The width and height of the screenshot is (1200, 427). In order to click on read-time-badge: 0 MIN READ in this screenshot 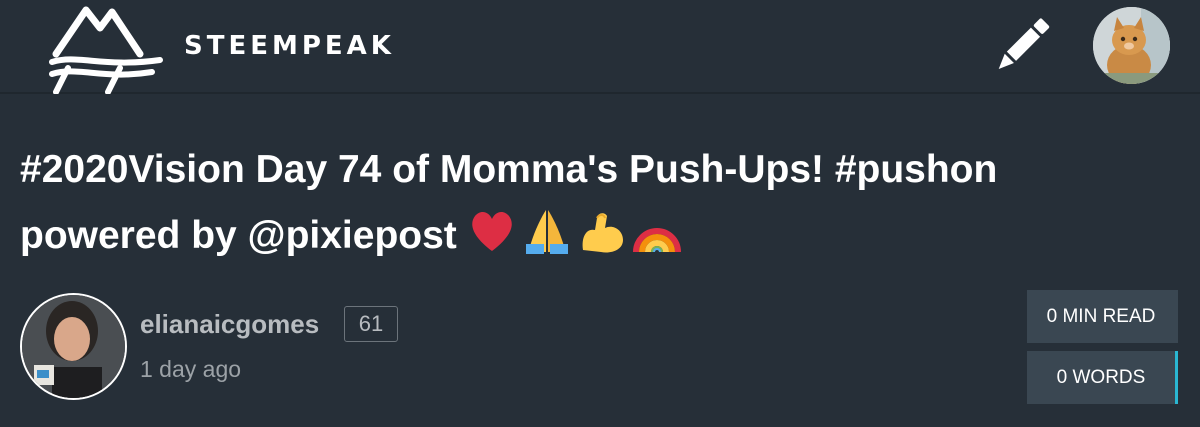, I will do `click(1102, 316)`.